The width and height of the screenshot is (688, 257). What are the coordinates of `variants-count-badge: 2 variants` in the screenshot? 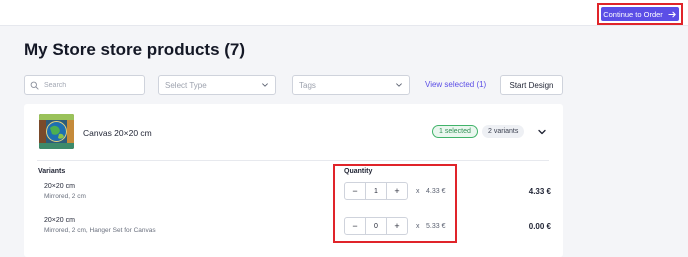 It's located at (503, 131).